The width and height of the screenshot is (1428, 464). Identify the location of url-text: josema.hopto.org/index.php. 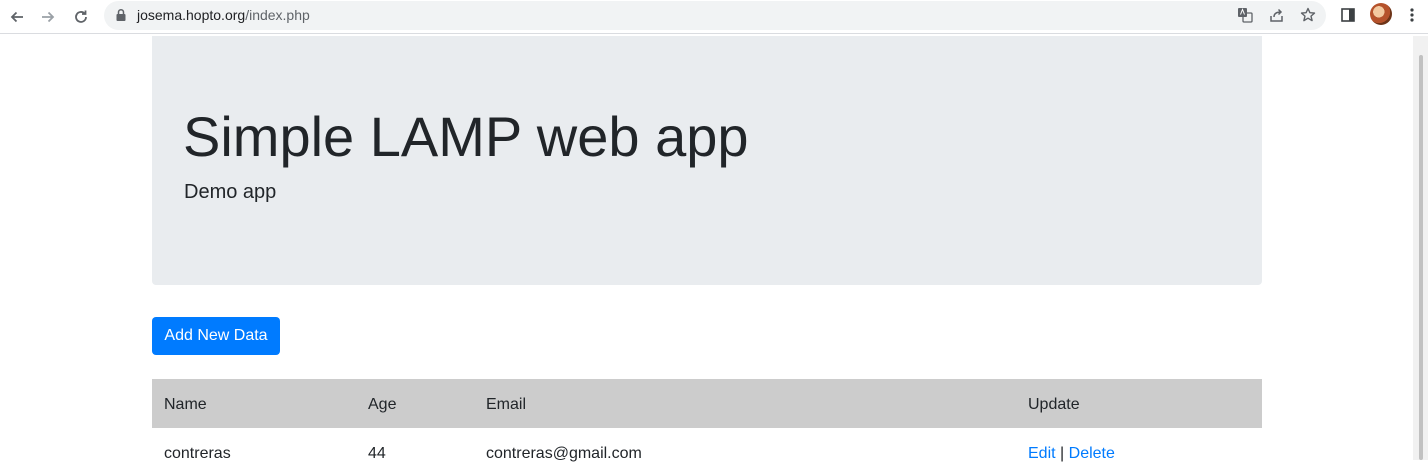
(223, 15).